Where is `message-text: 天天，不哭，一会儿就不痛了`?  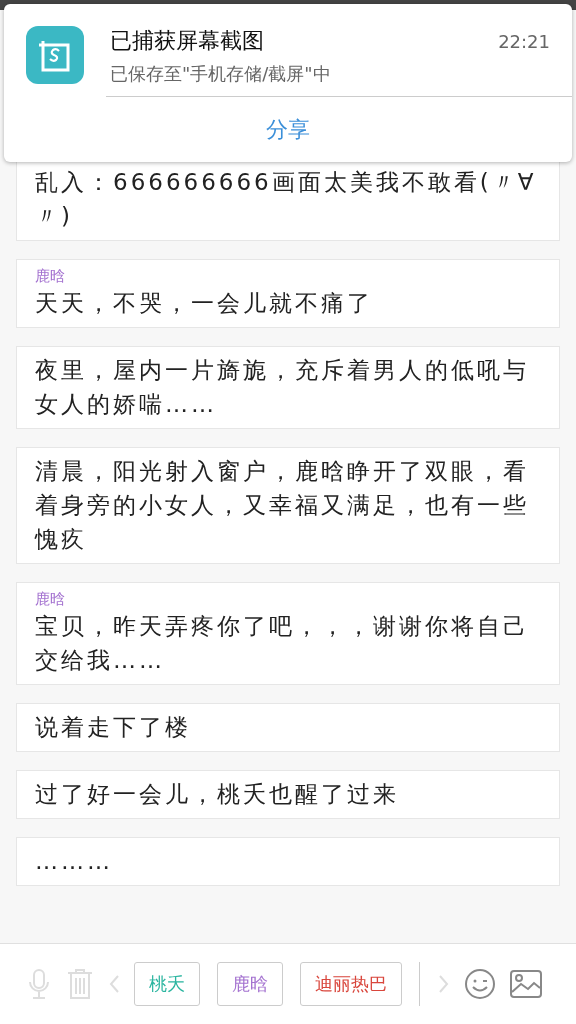
message-text: 天天，不哭，一会儿就不痛了 is located at coordinates (204, 303).